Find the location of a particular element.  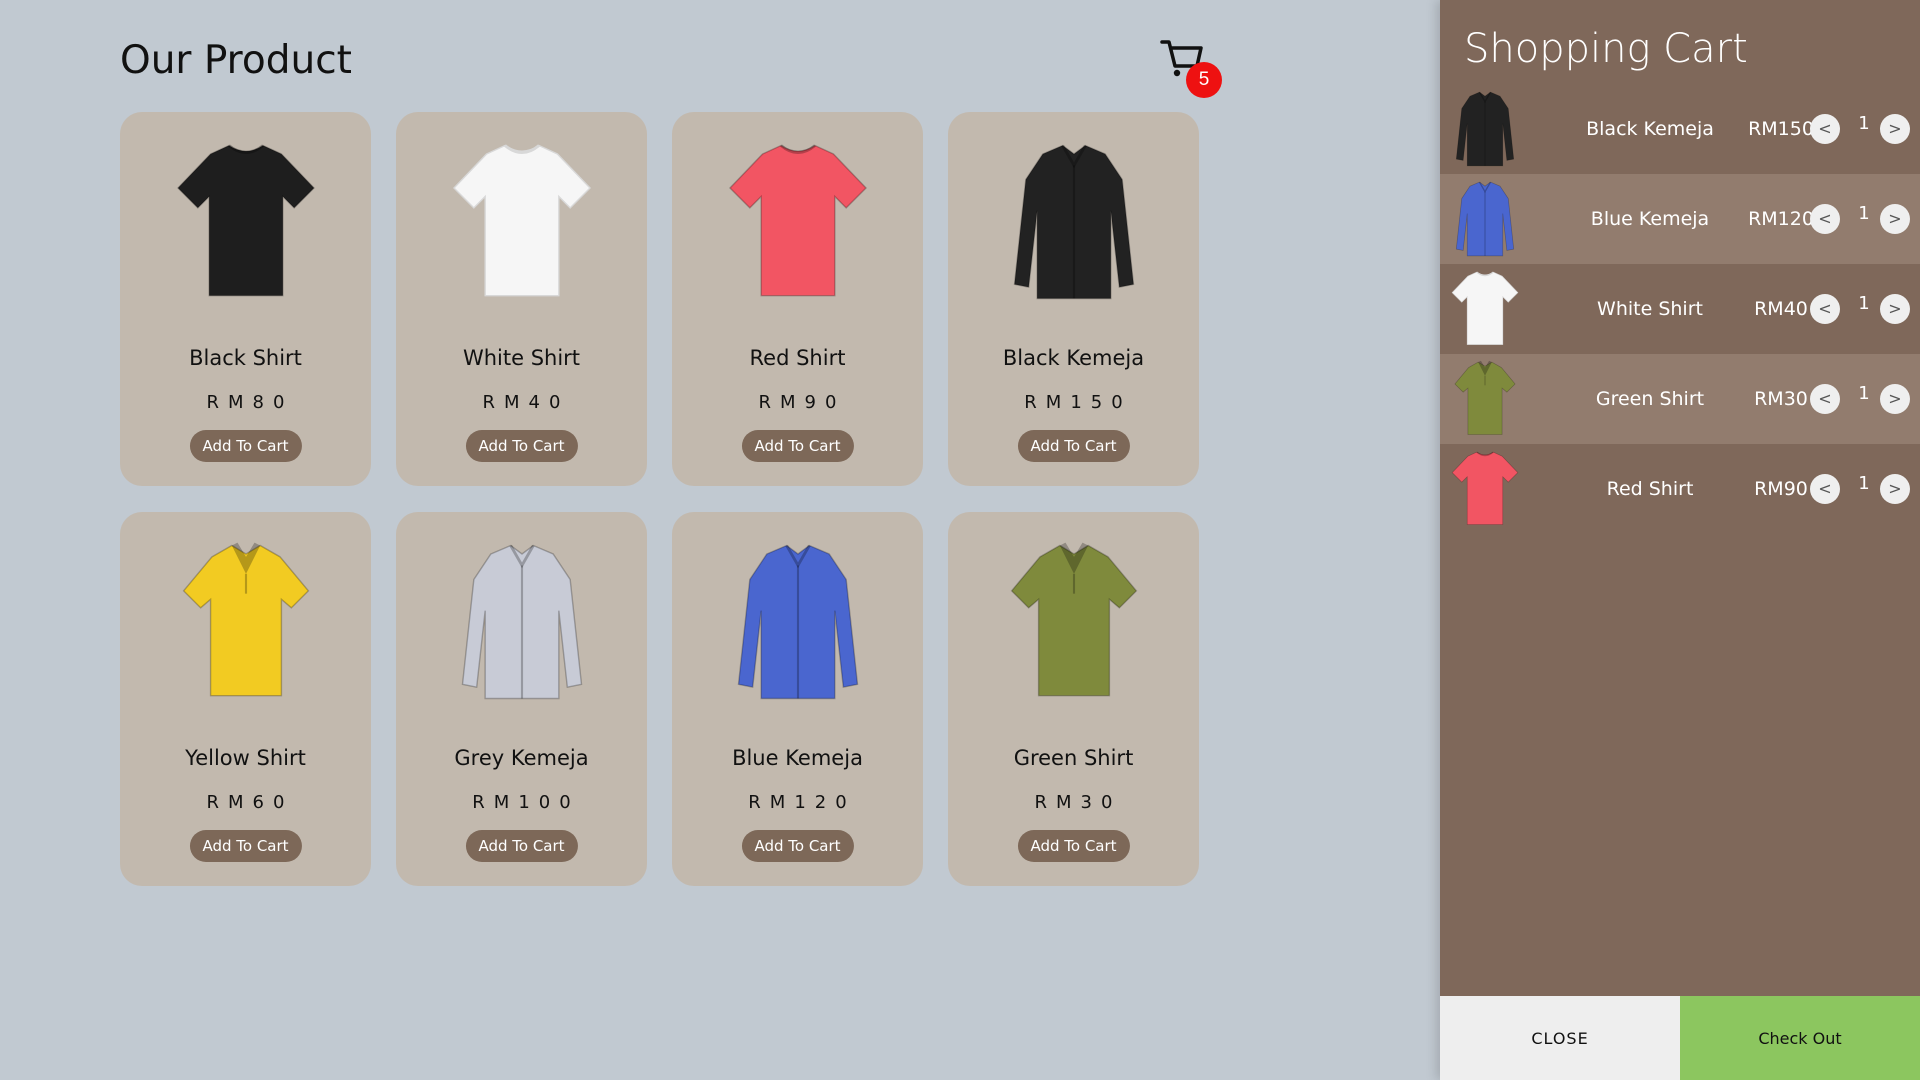

product-price: RM80 is located at coordinates (250, 402).